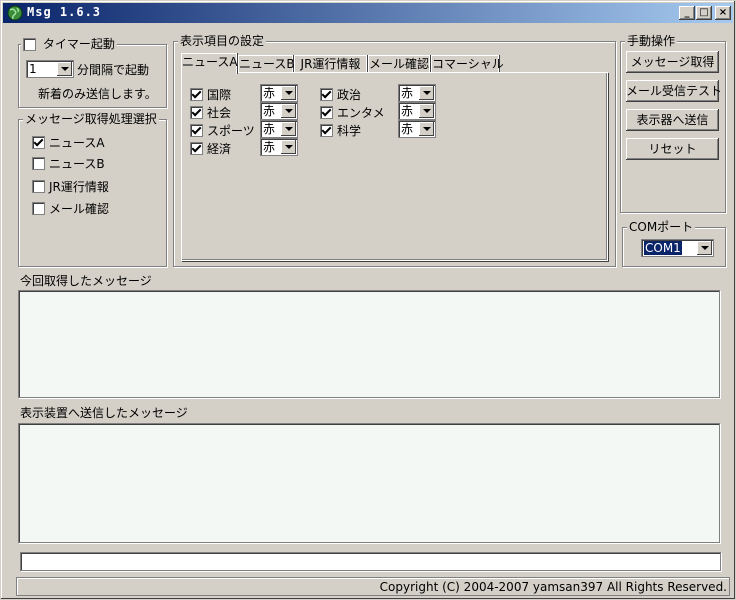 Image resolution: width=736 pixels, height=600 pixels. I want to click on interval-select: 1, so click(50, 69).